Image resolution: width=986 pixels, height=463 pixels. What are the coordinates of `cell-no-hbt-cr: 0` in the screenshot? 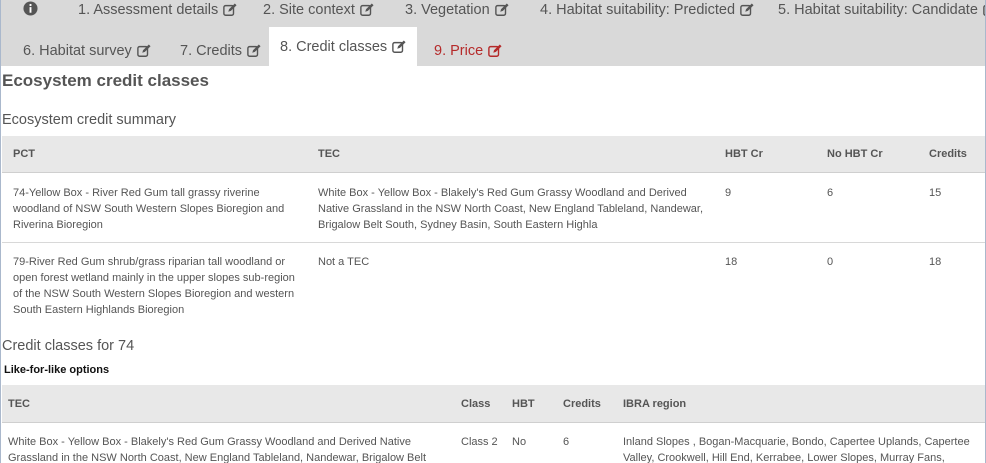 It's located at (830, 262).